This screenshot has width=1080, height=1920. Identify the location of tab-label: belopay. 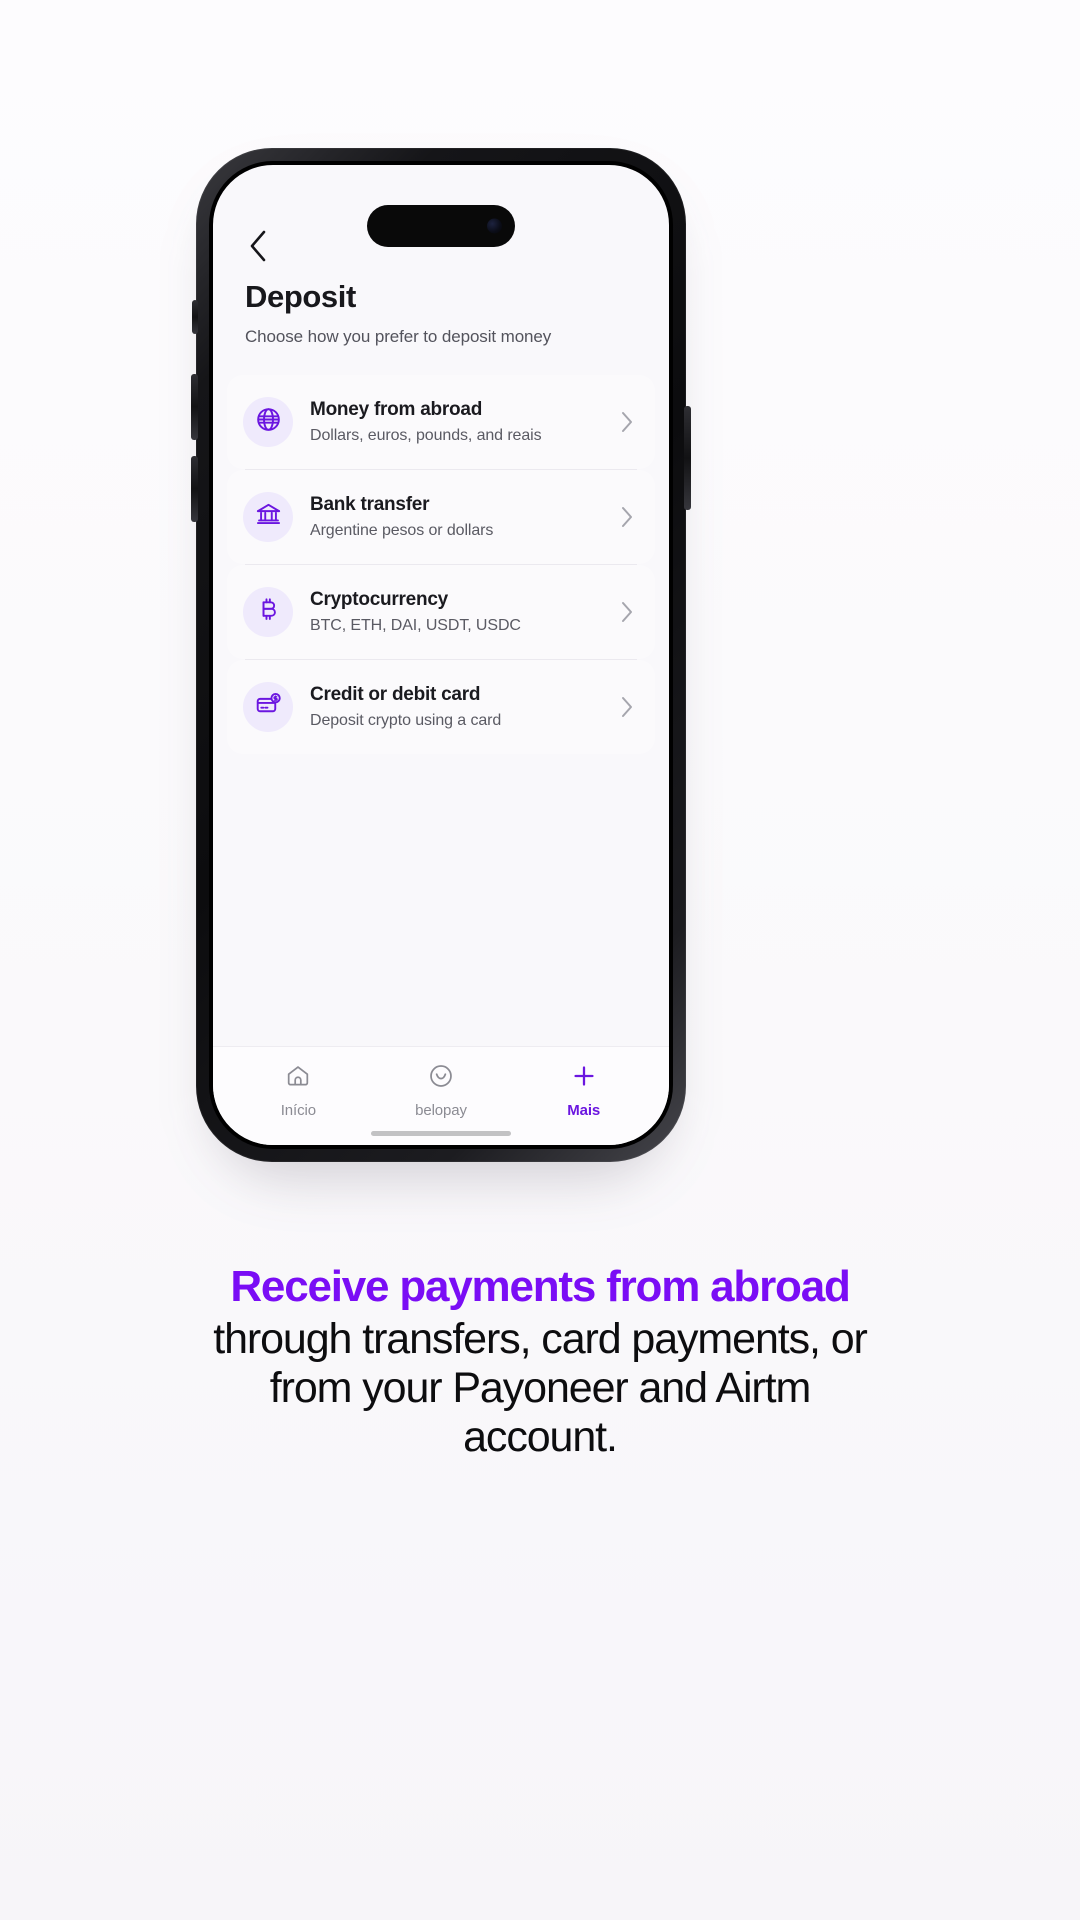
(441, 1110).